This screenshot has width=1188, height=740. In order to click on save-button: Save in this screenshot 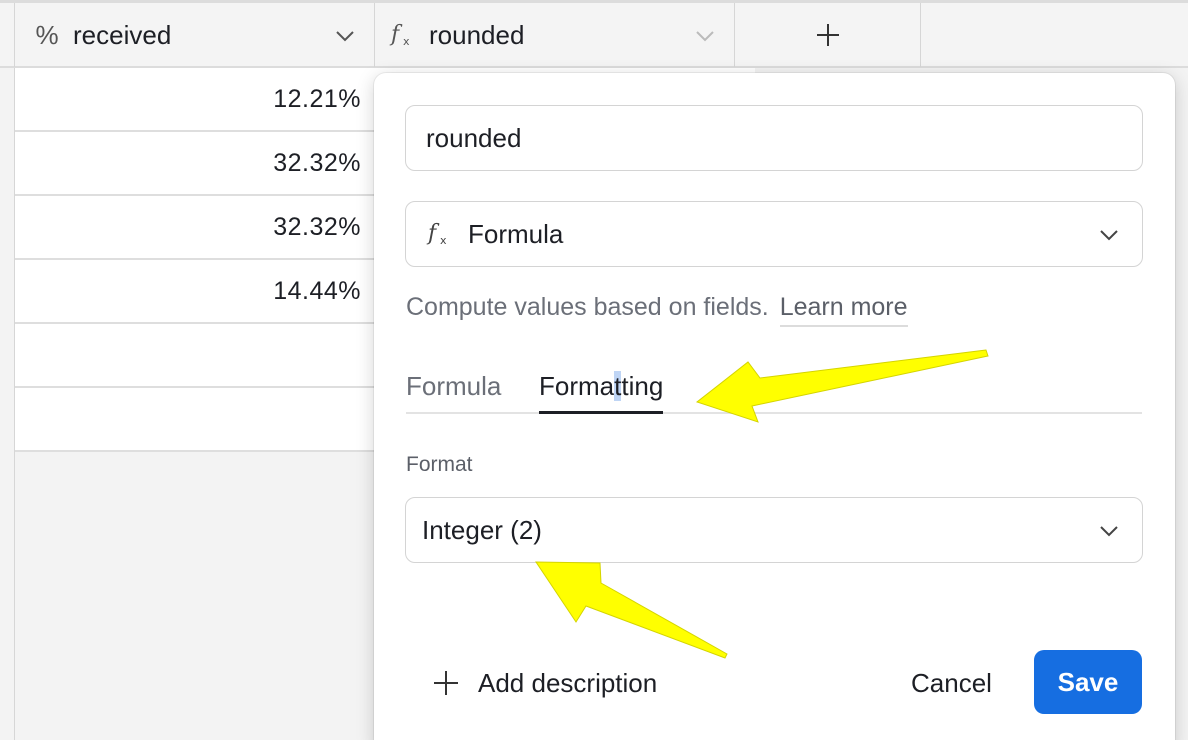, I will do `click(1088, 682)`.